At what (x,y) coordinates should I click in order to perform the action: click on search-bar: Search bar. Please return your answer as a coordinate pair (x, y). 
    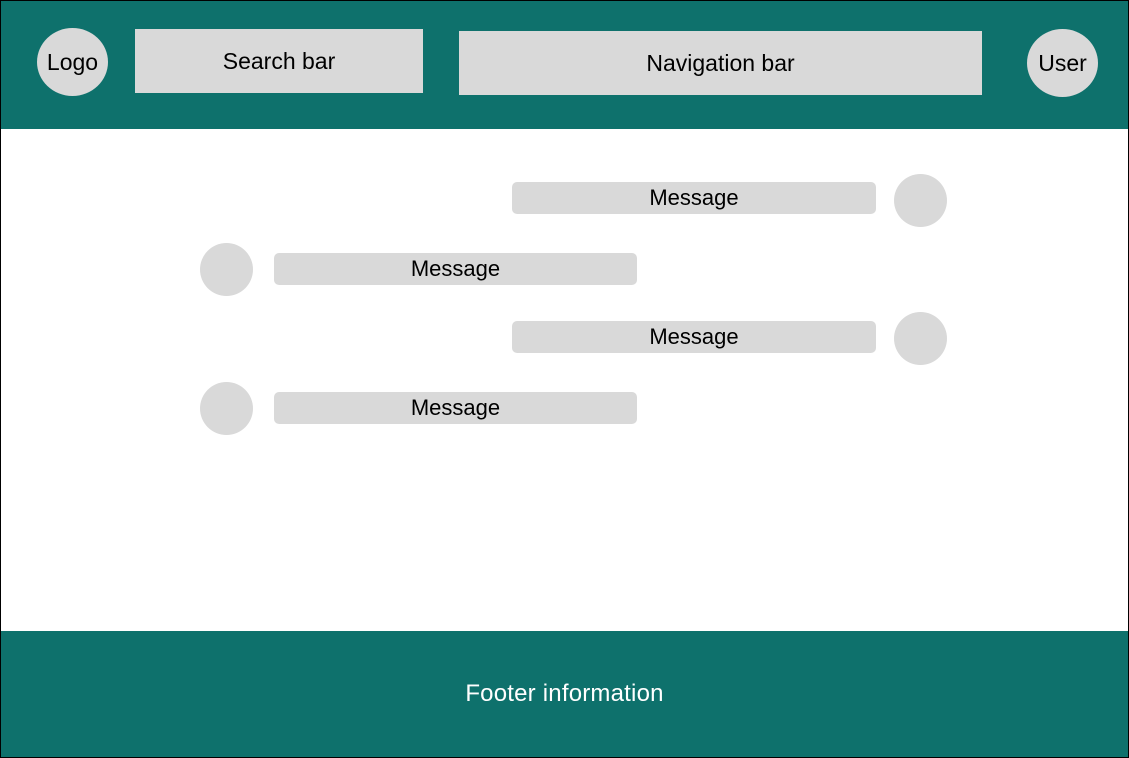
    Looking at the image, I should click on (279, 61).